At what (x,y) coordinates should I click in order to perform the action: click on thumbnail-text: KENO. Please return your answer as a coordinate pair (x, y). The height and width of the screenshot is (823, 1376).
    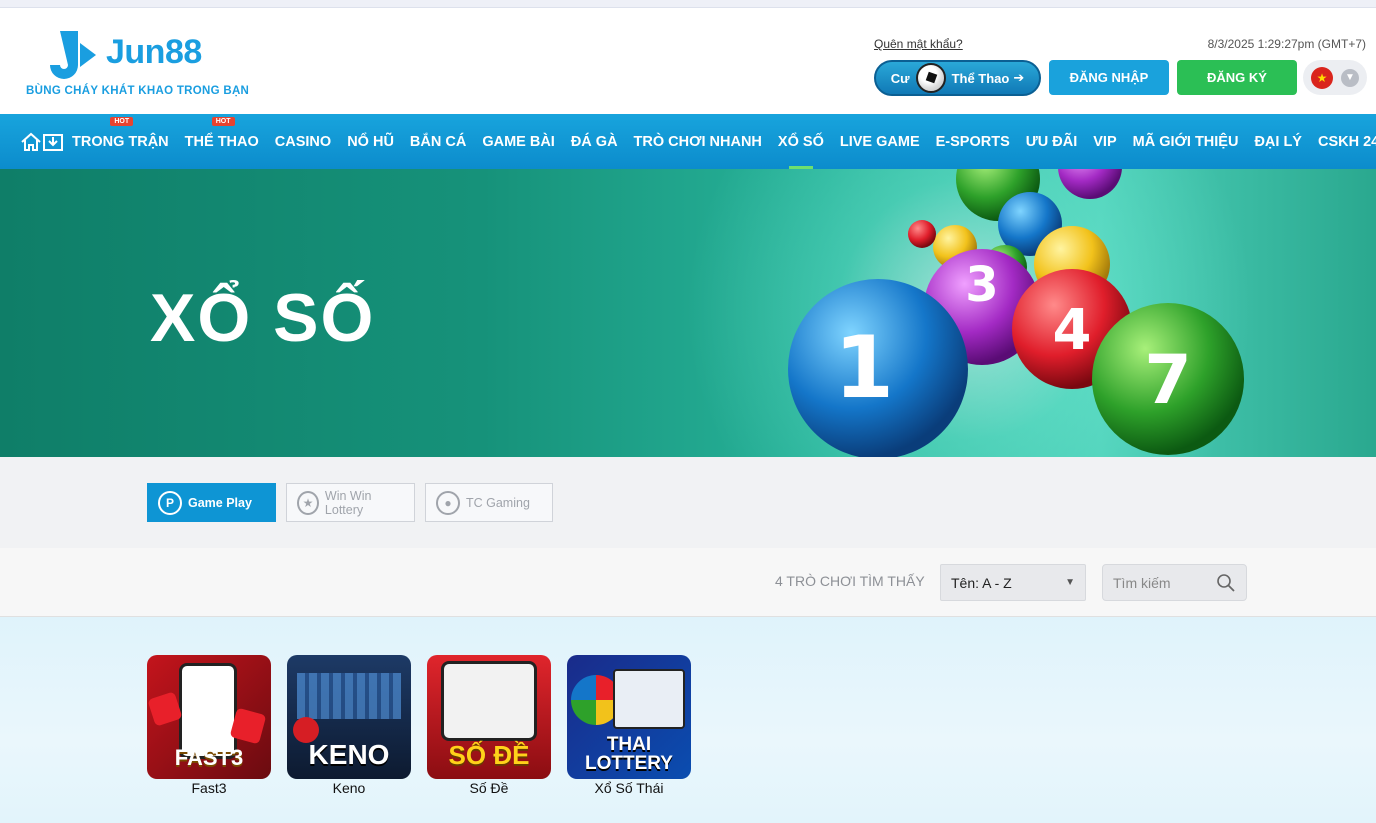
    Looking at the image, I should click on (349, 754).